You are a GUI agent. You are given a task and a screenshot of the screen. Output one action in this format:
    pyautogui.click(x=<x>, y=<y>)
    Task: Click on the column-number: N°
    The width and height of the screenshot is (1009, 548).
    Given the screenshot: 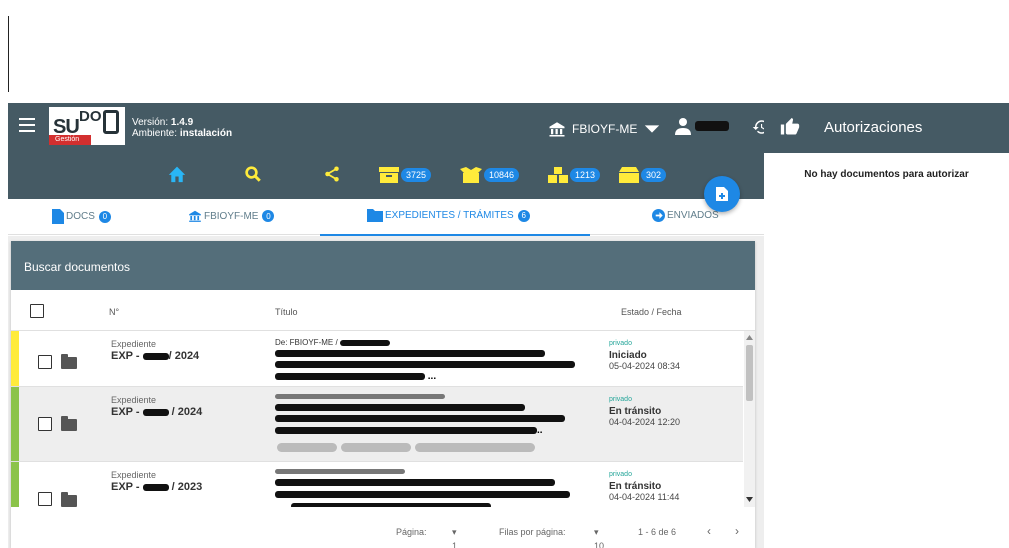 What is the action you would take?
    pyautogui.click(x=114, y=312)
    